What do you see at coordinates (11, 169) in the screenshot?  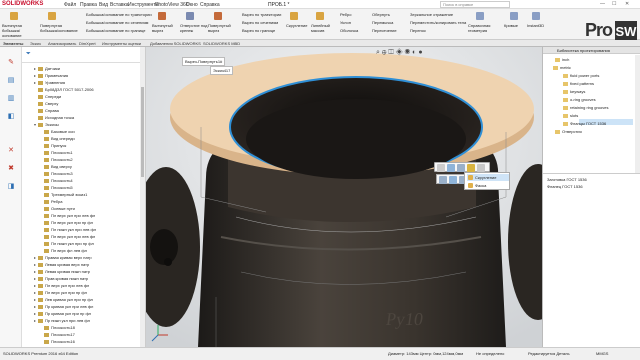 I see `rebuild-icon: ✖` at bounding box center [11, 169].